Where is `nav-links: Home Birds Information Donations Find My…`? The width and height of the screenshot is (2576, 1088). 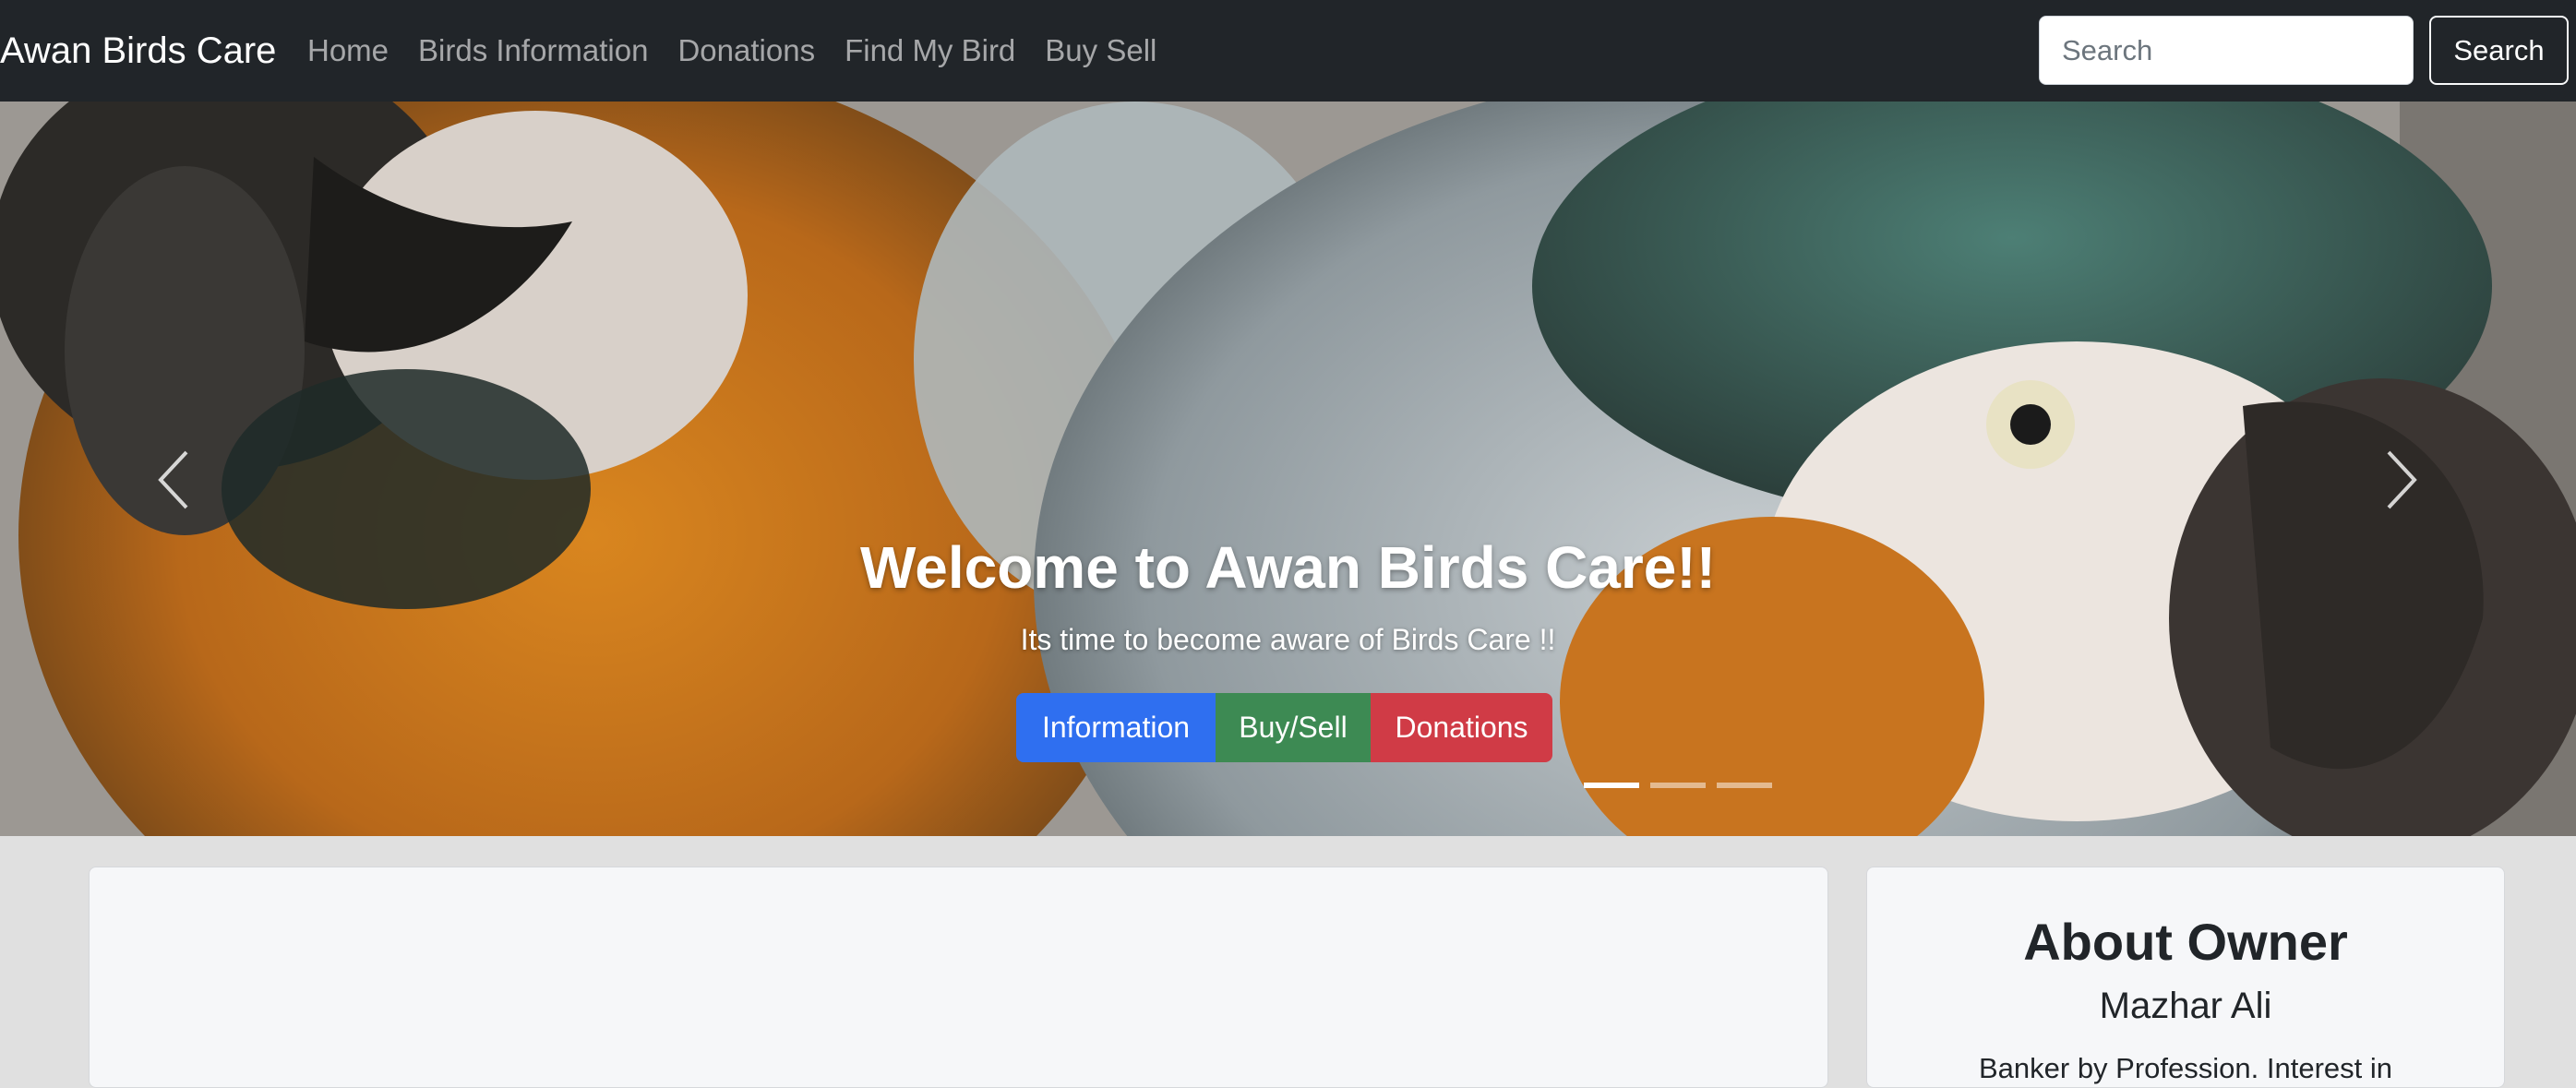 nav-links: Home Birds Information Donations Find My… is located at coordinates (747, 51).